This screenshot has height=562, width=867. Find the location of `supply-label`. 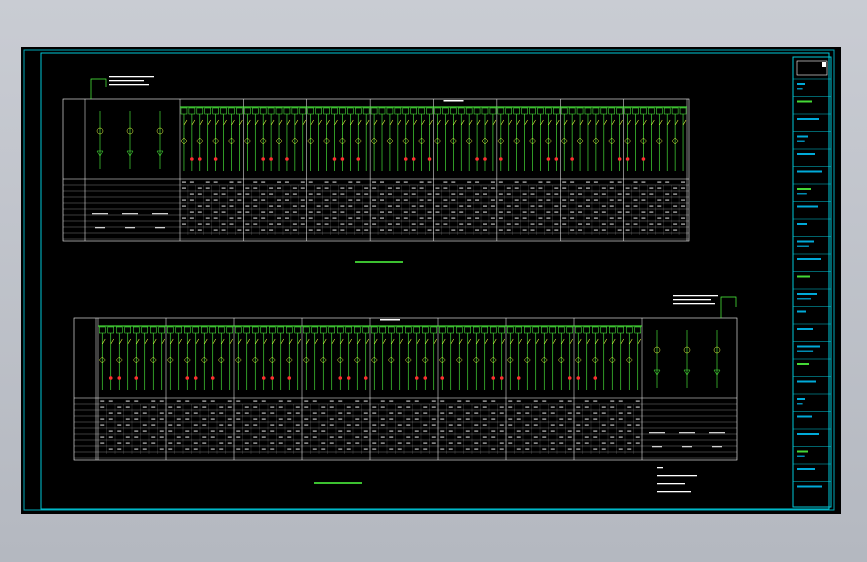

supply-label is located at coordinates (695, 296).